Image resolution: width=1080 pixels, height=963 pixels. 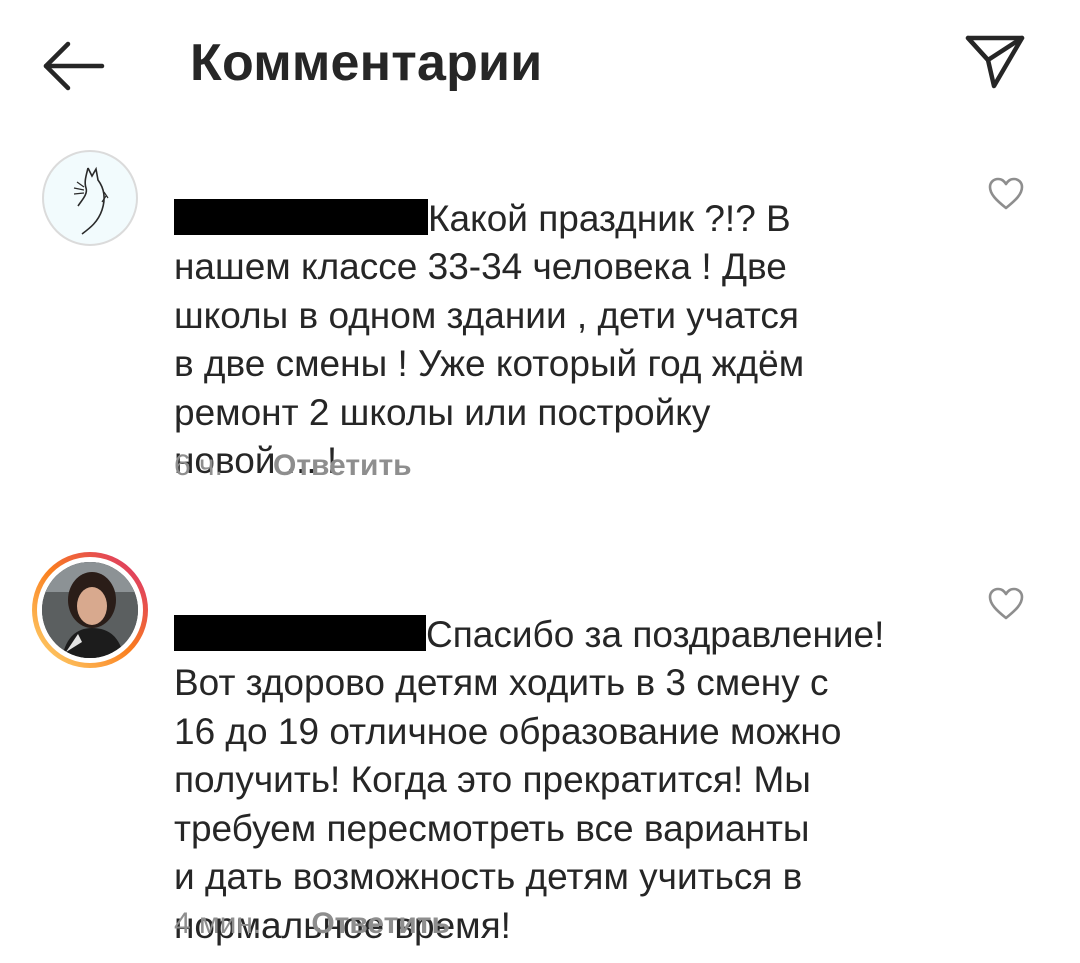 I want to click on comment-meta: 6 ч. Ответить, so click(x=293, y=466).